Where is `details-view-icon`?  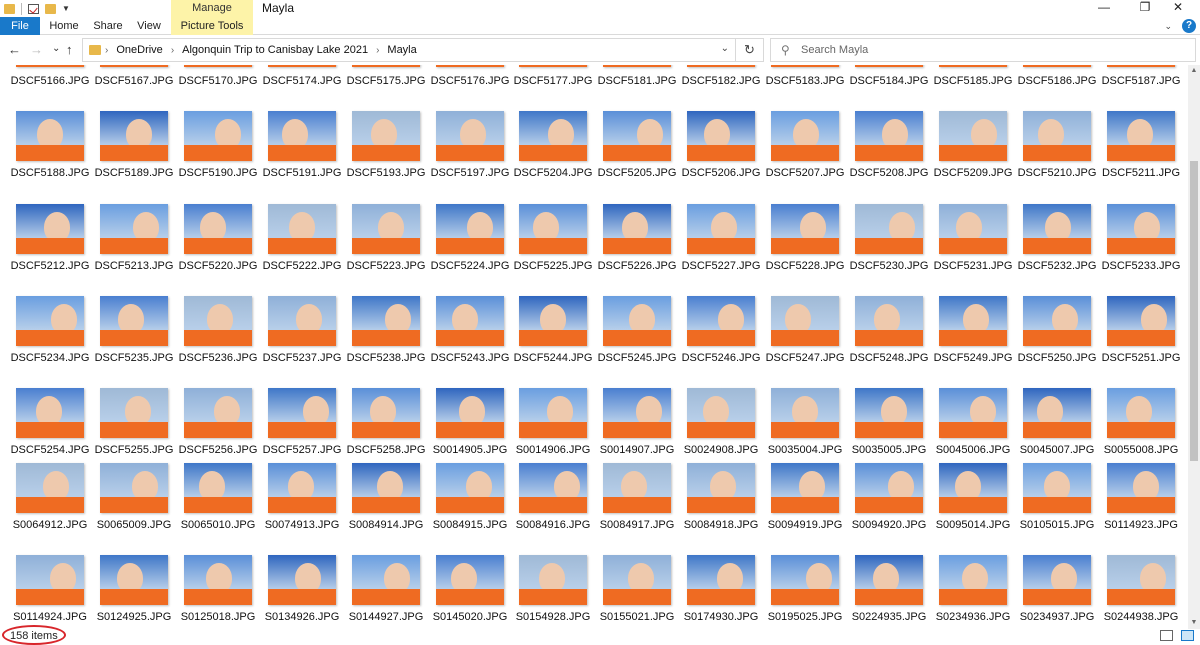 details-view-icon is located at coordinates (1166, 635).